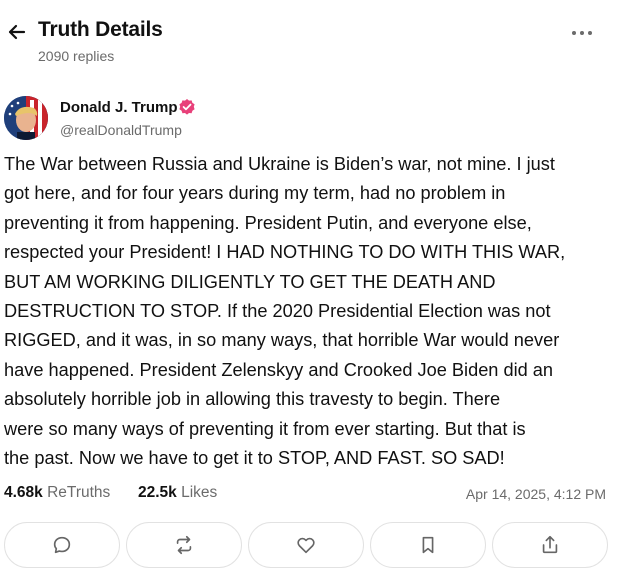 This screenshot has height=583, width=622. I want to click on retruth-icon, so click(184, 545).